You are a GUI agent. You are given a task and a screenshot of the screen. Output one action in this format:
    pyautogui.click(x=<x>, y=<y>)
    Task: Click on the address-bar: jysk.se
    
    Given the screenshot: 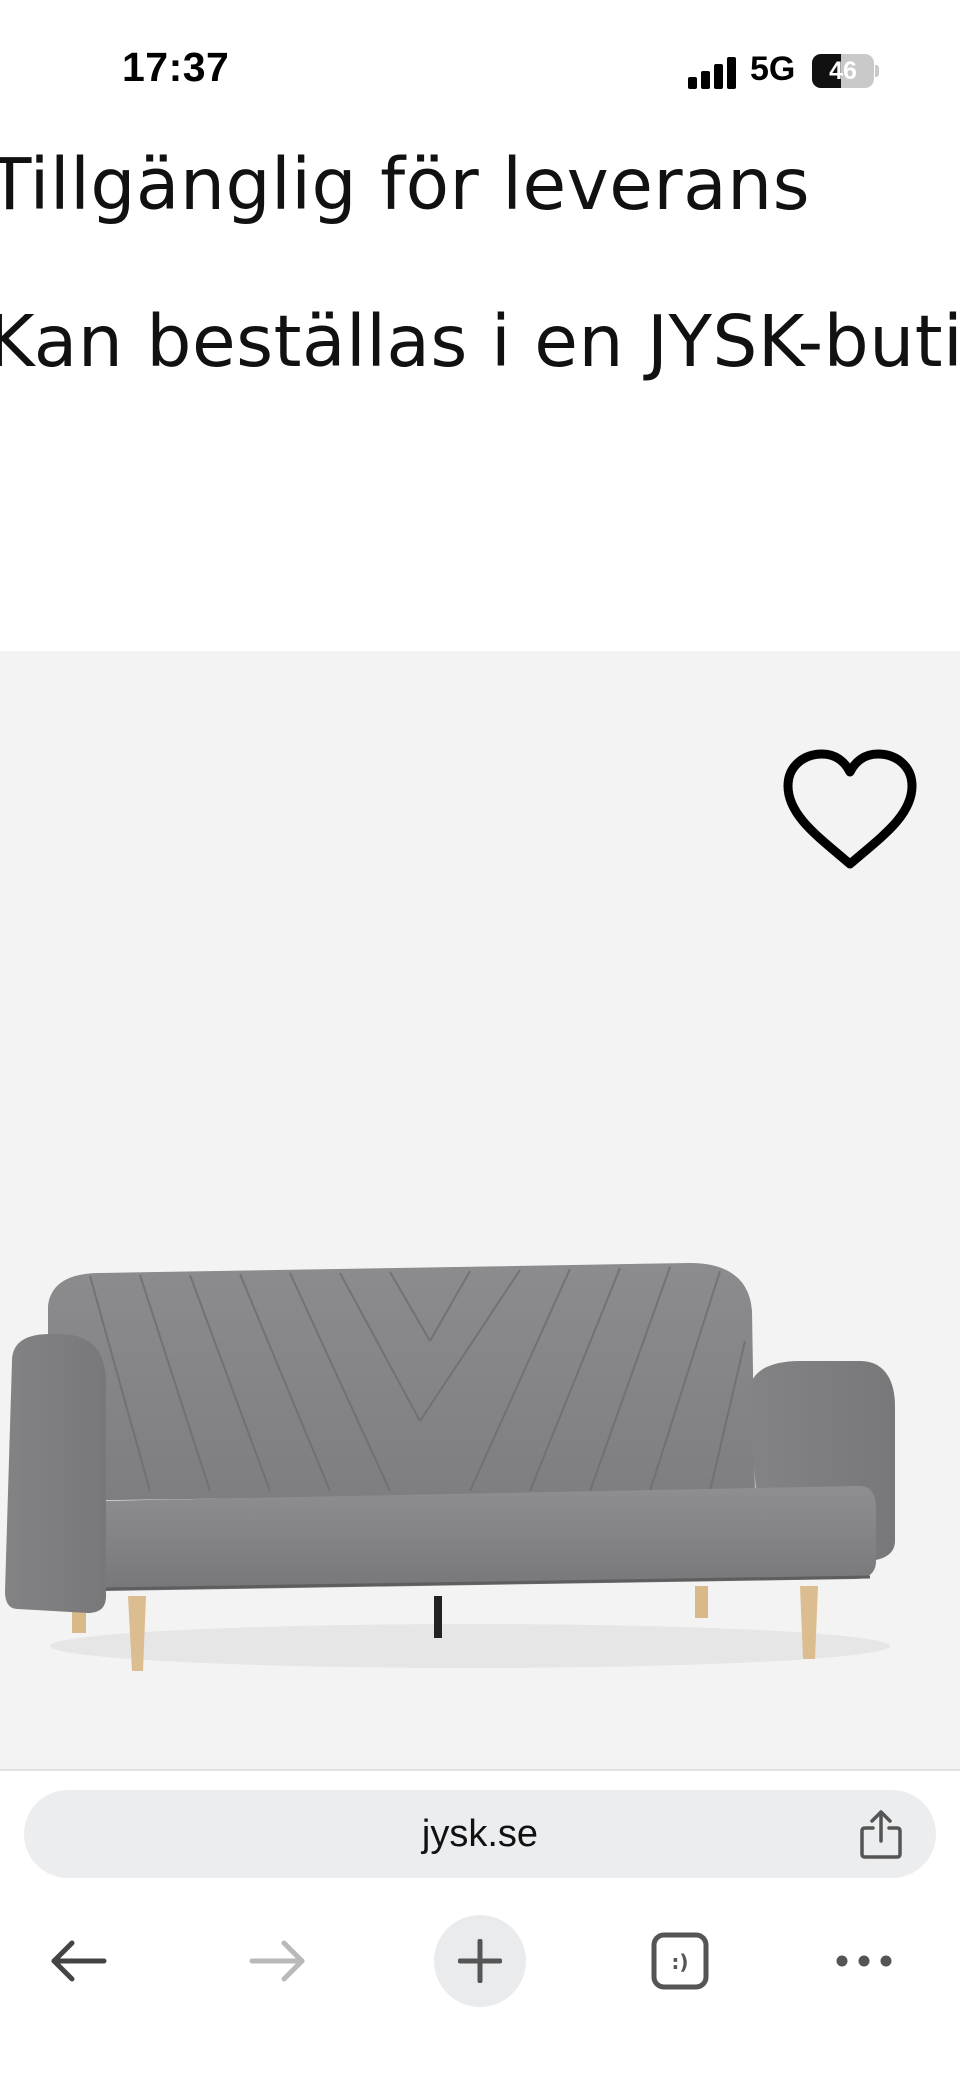 What is the action you would take?
    pyautogui.click(x=480, y=1834)
    